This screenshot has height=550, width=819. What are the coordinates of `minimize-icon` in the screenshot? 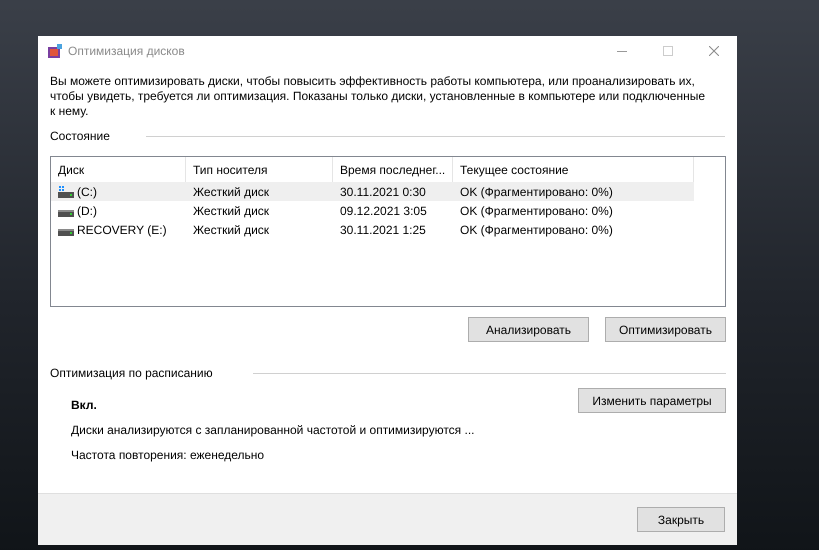 It's located at (622, 51).